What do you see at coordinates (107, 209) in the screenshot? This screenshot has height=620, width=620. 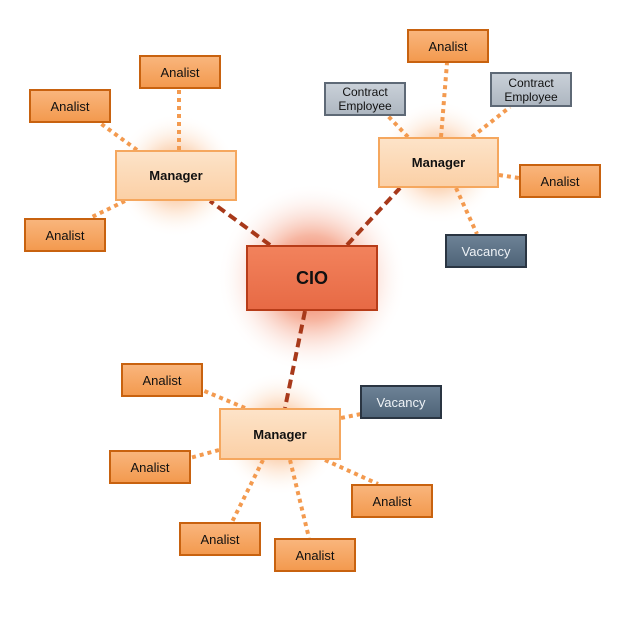 I see `edge-m1-a3` at bounding box center [107, 209].